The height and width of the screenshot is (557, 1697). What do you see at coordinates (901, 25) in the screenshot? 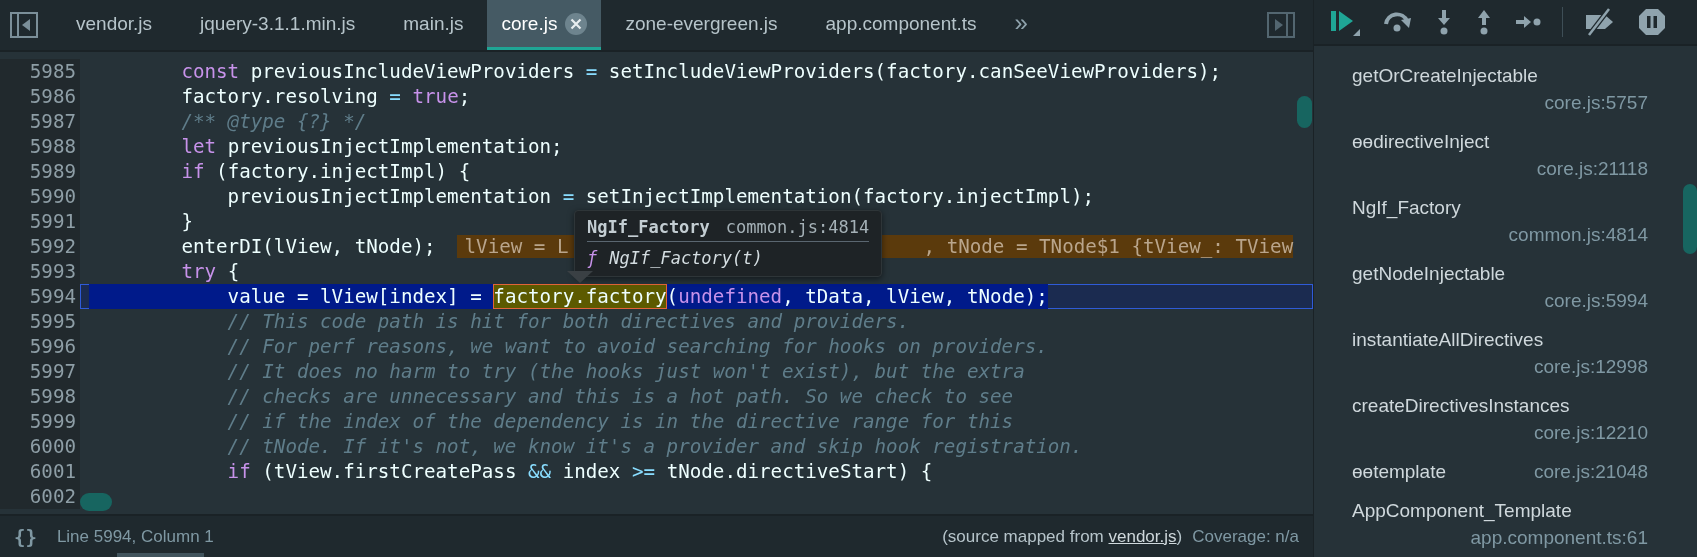
I see `file-tab: app.component.ts` at bounding box center [901, 25].